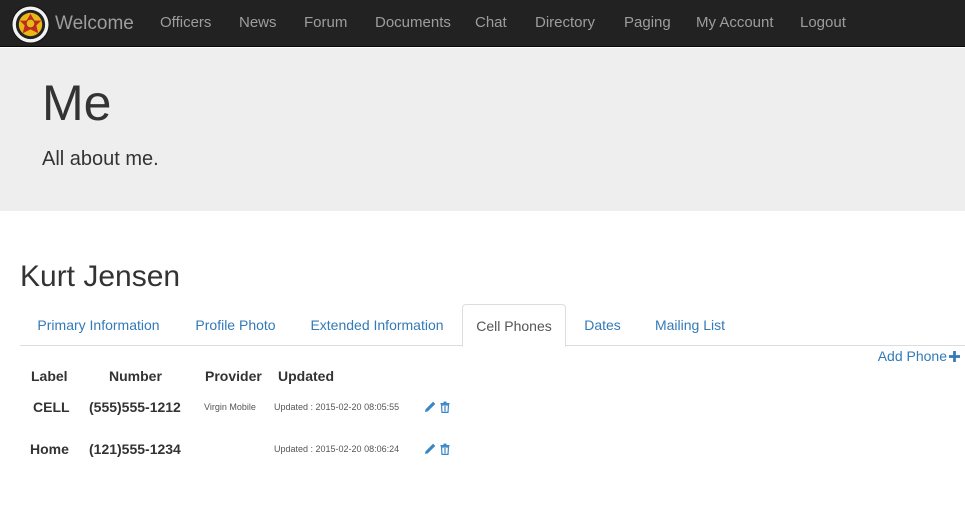  I want to click on add-phone-label: Add Phone, so click(912, 356).